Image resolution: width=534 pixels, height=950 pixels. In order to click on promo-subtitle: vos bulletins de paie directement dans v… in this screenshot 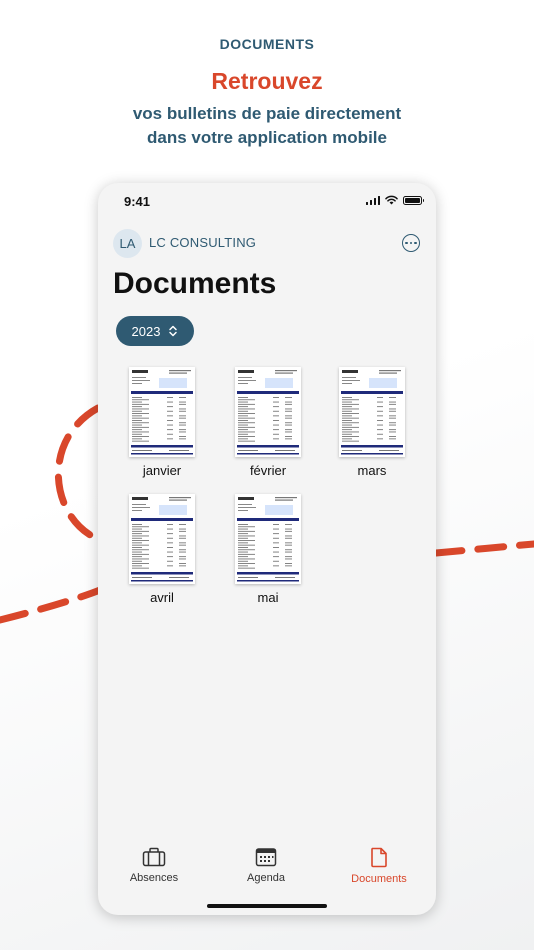, I will do `click(267, 126)`.